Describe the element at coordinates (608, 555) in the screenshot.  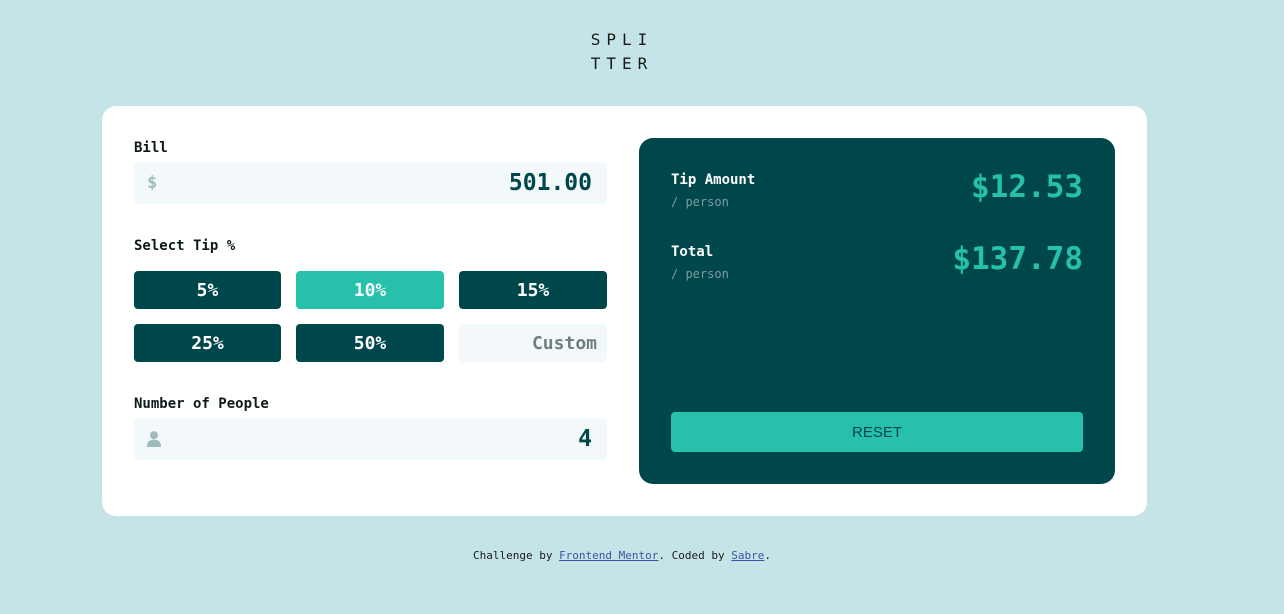
I see `frontend-mentor-link: Frontend Mentor` at that location.